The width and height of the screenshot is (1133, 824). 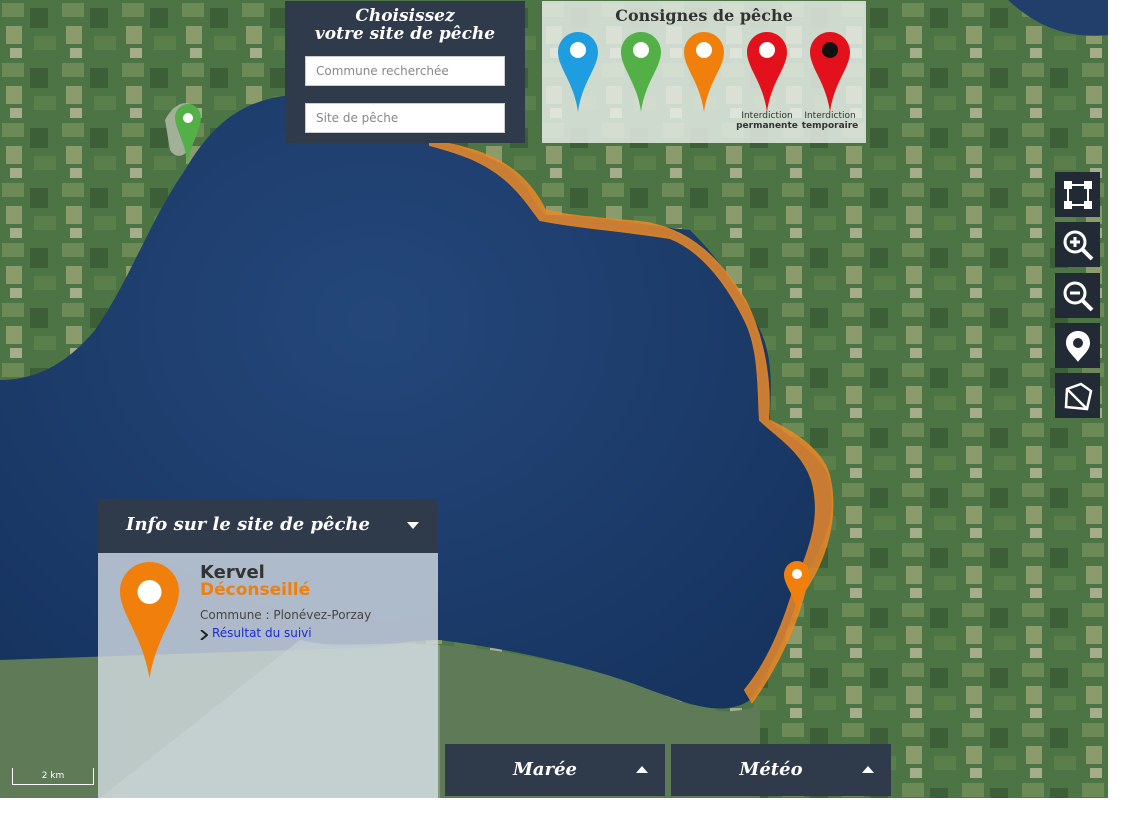 What do you see at coordinates (188, 135) in the screenshot?
I see `map-marker-tolere-icon` at bounding box center [188, 135].